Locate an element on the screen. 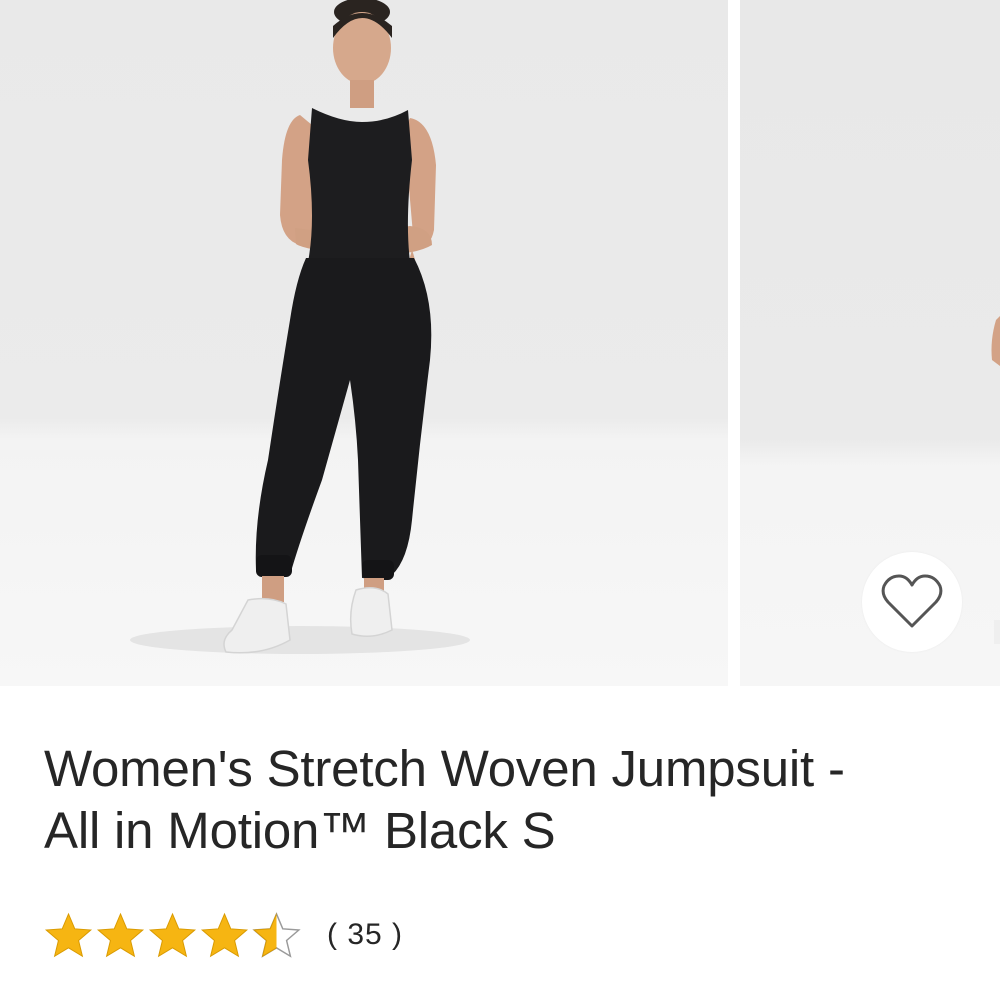 Image resolution: width=1000 pixels, height=996 pixels. favorite-button is located at coordinates (912, 602).